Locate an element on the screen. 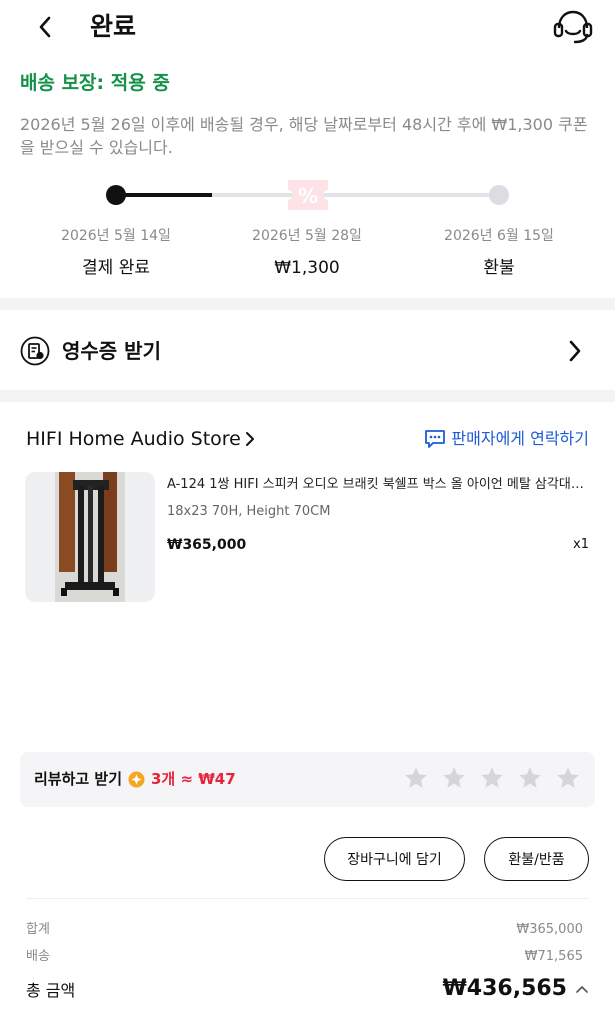  store-link: HIFI Home Audio Store is located at coordinates (141, 439).